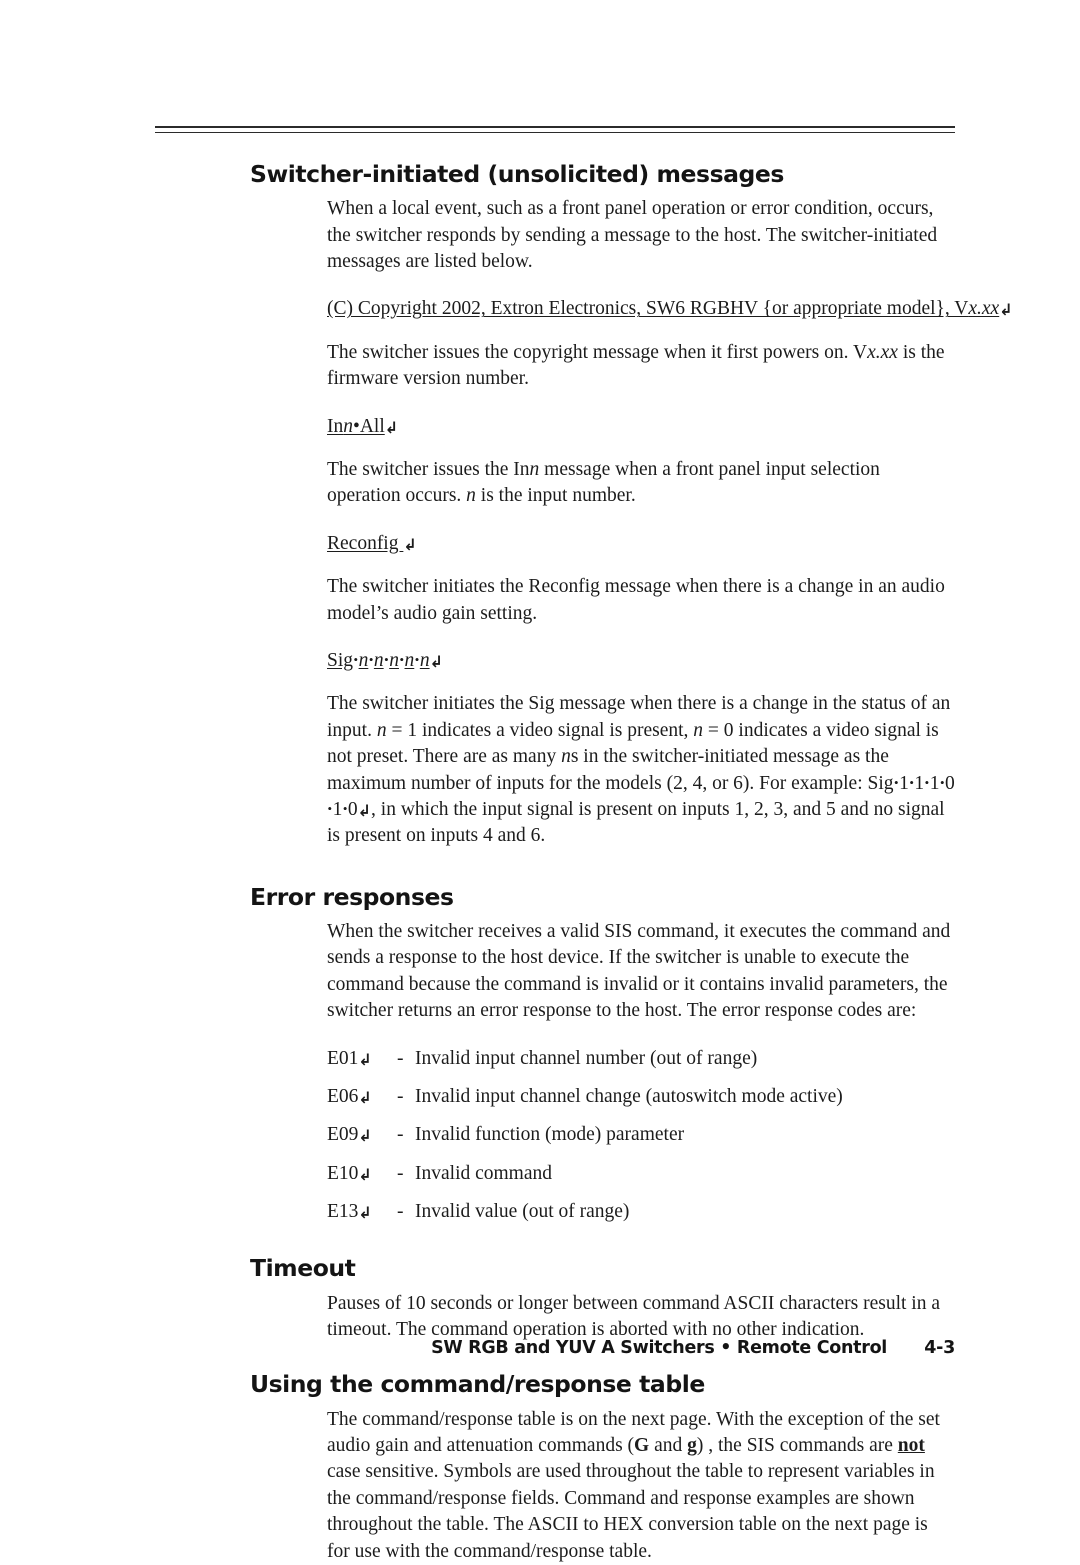 The image size is (1080, 1565). What do you see at coordinates (911, 1445) in the screenshot?
I see `bold-underline-not: not` at bounding box center [911, 1445].